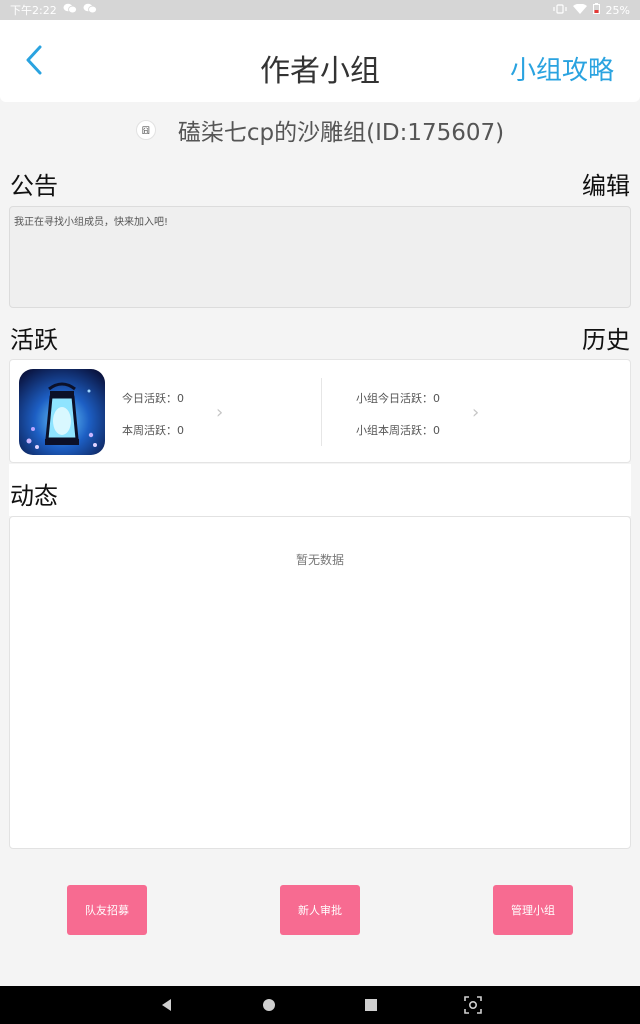 The image size is (640, 1024). I want to click on vibrate-icon, so click(559, 10).